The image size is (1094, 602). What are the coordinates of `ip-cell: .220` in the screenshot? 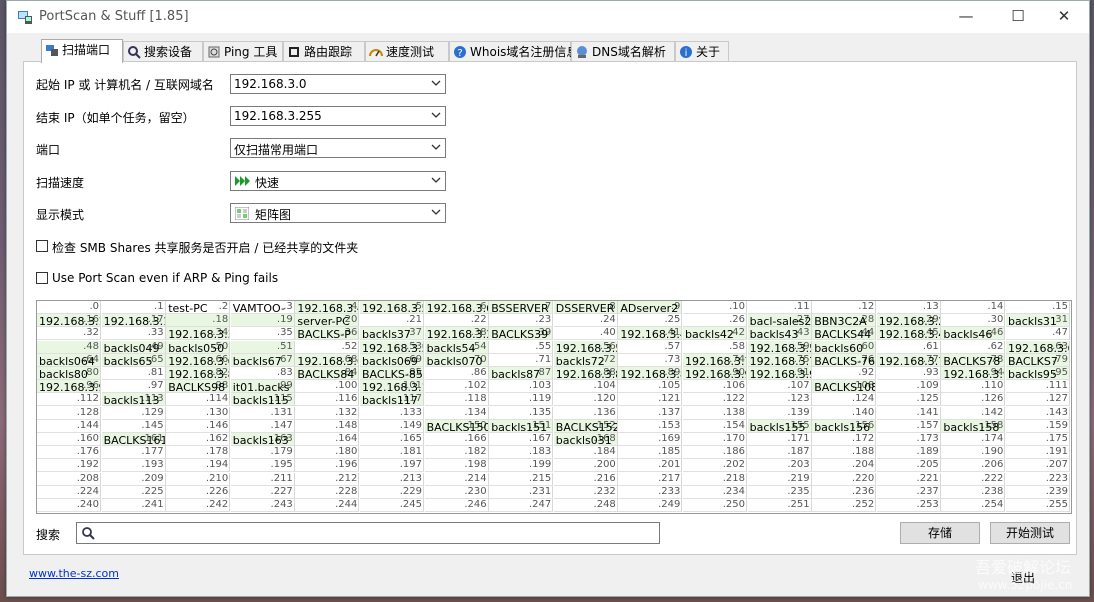 It's located at (844, 479).